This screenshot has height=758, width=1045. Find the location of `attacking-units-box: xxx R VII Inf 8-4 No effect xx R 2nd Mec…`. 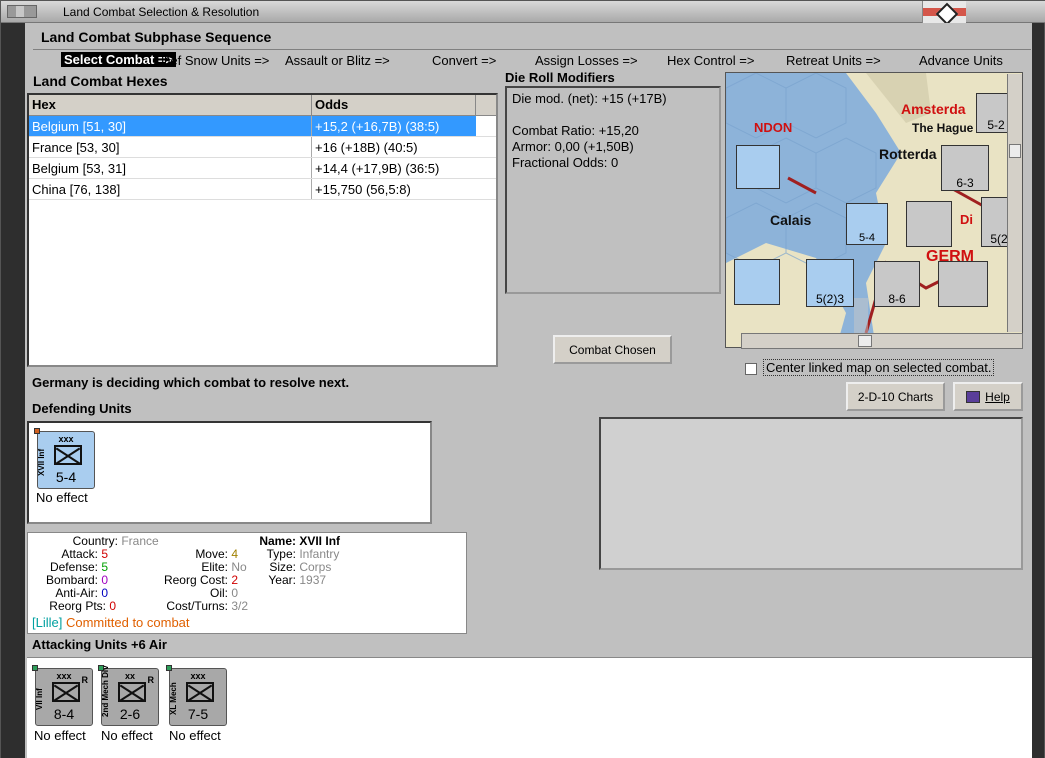

attacking-units-box: xxx R VII Inf 8-4 No effect xx R 2nd Mec… is located at coordinates (529, 707).